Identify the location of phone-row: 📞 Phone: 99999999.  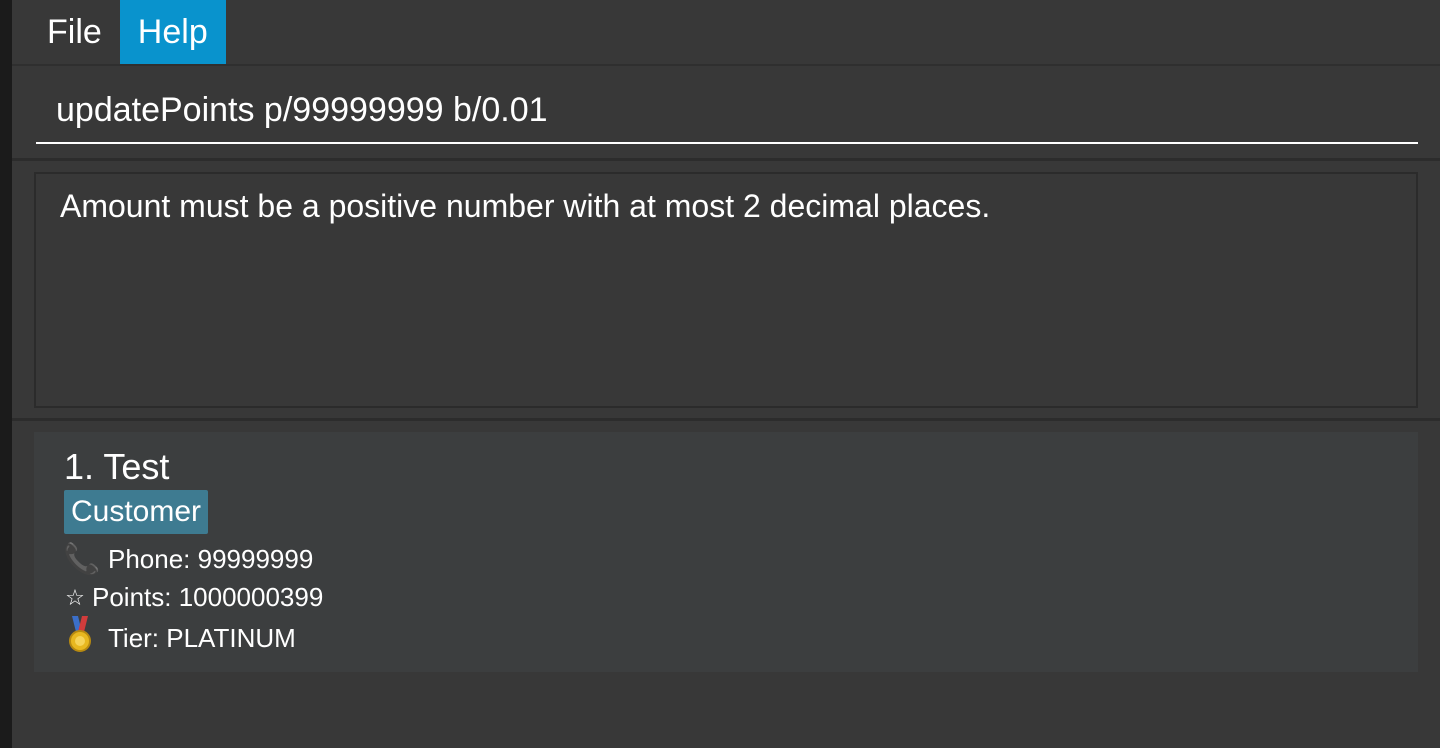
(187, 559).